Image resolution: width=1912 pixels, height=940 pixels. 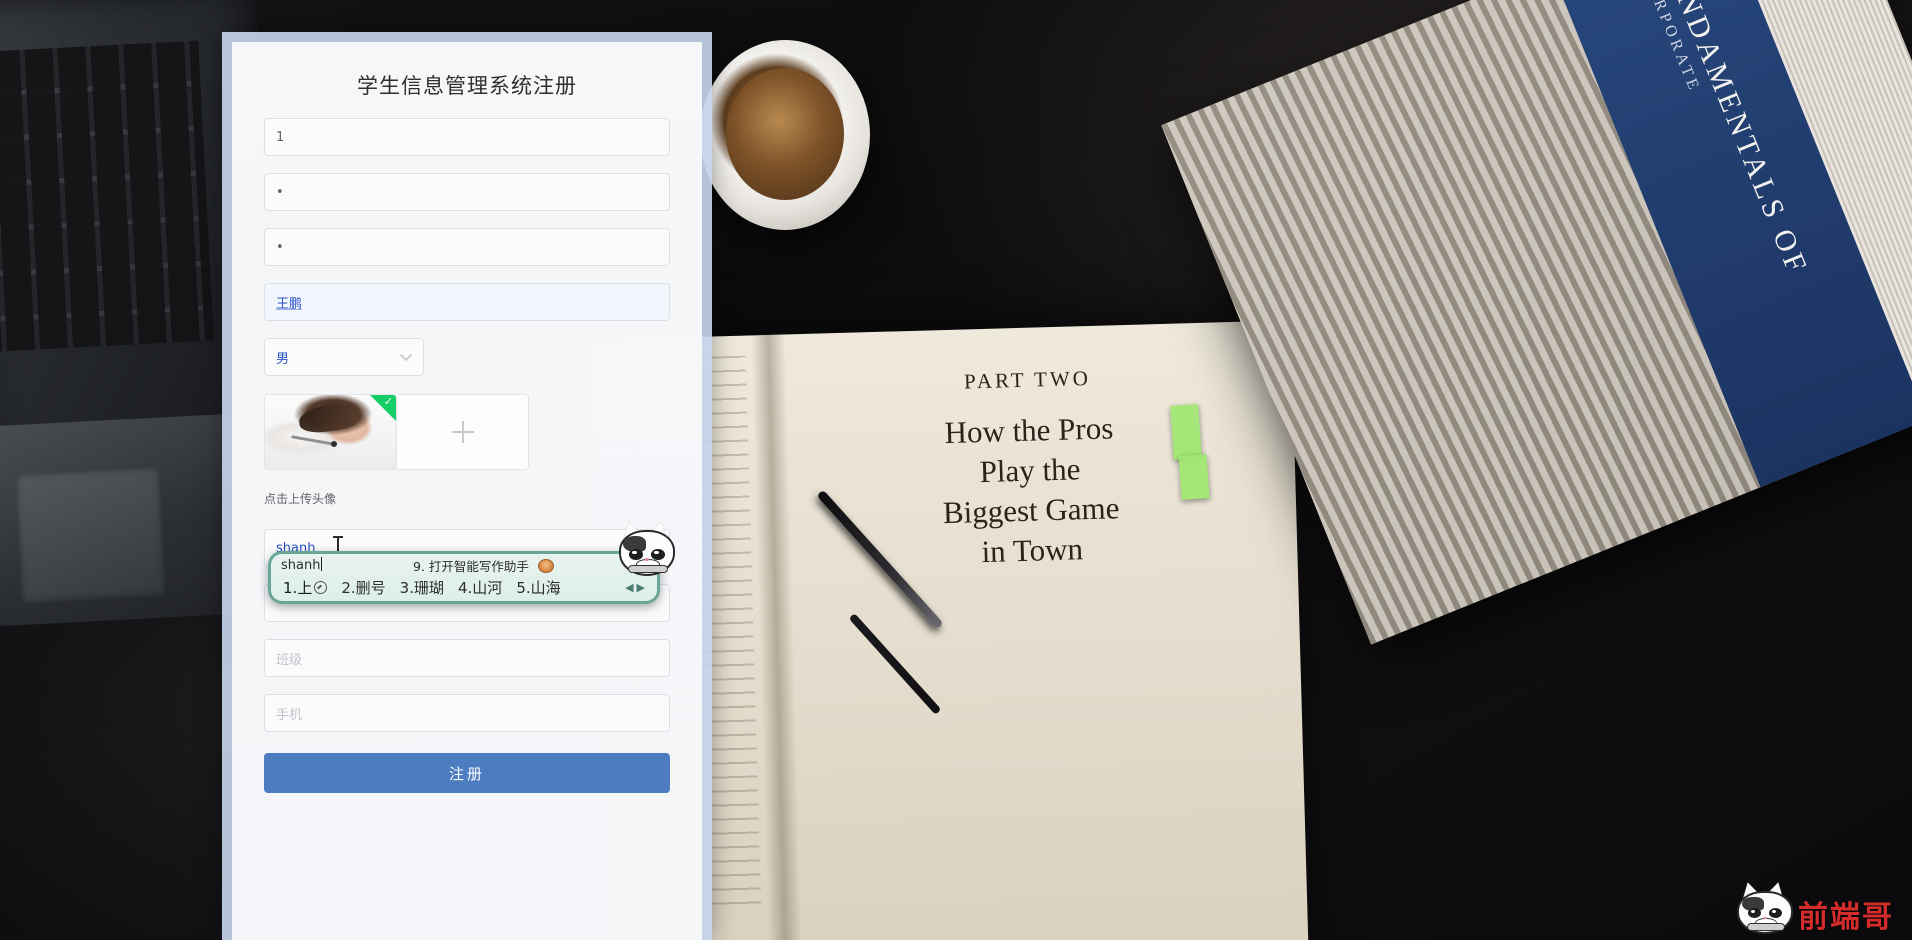 What do you see at coordinates (635, 587) in the screenshot?
I see `ime-pager: ◀ ▶` at bounding box center [635, 587].